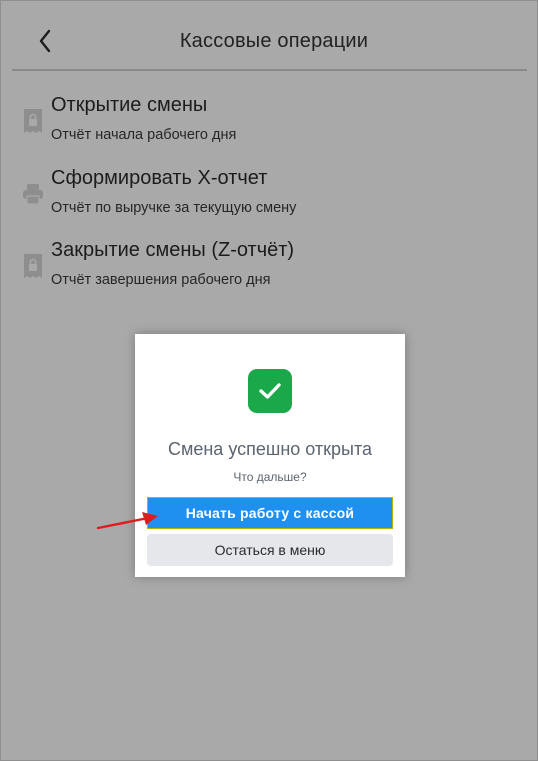 The height and width of the screenshot is (761, 538). Describe the element at coordinates (274, 41) in the screenshot. I see `page-title: Кассовые операции` at that location.